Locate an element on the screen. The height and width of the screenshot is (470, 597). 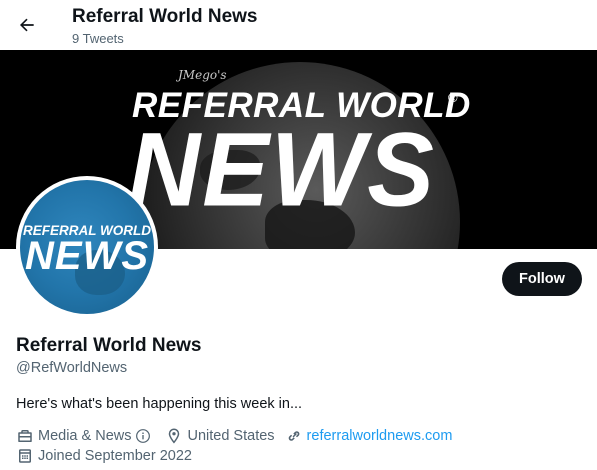
category-label: Media & News is located at coordinates (85, 436).